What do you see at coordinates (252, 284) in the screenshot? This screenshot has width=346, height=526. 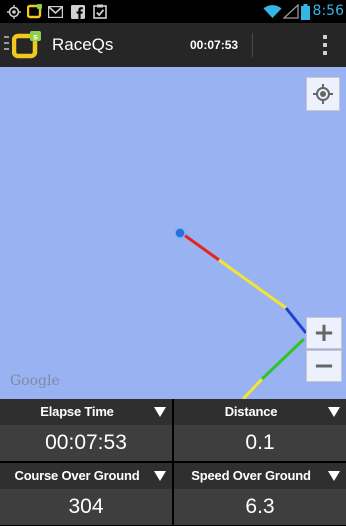 I see `track-segment-yellow` at bounding box center [252, 284].